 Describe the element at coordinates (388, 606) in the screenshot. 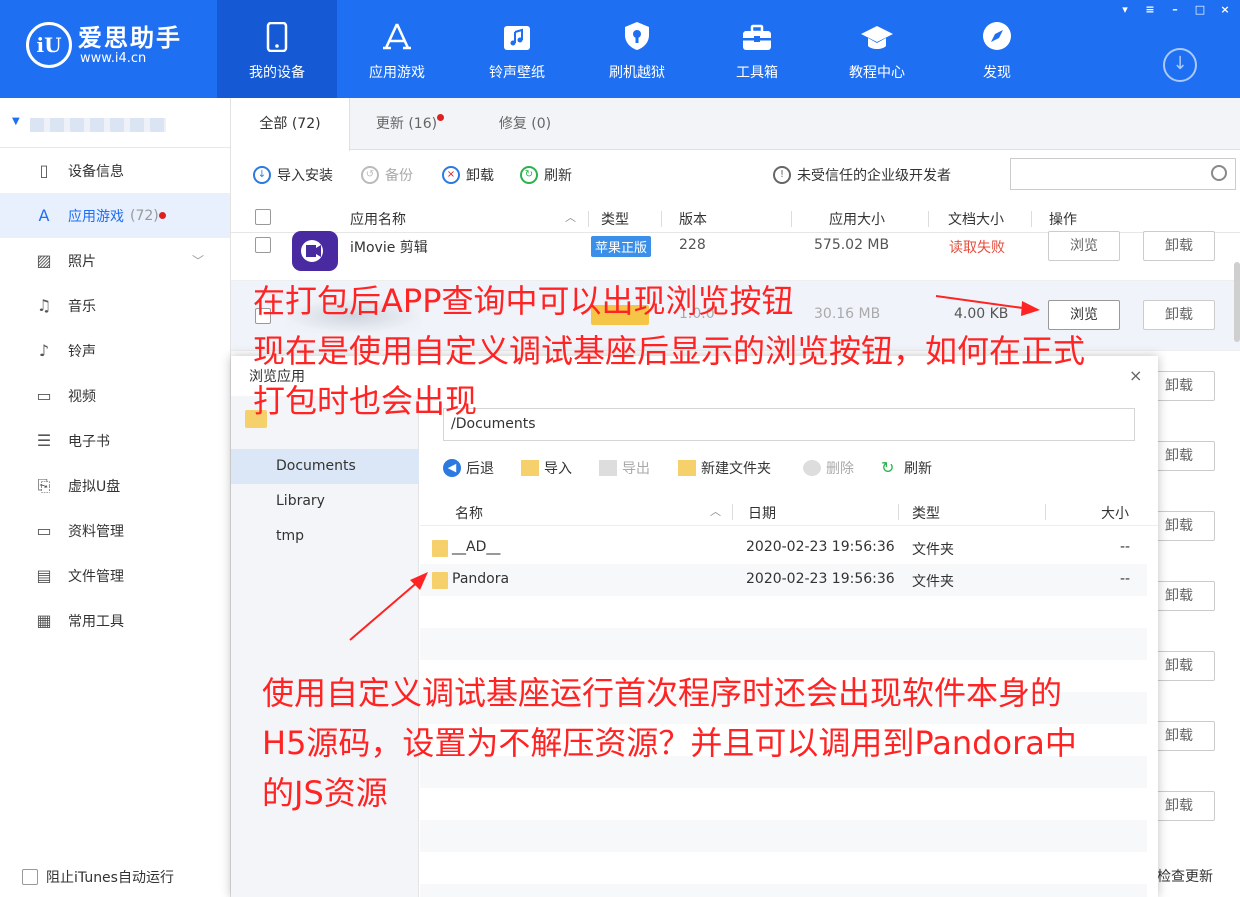

I see `annotation-arrow-to-pandora` at that location.